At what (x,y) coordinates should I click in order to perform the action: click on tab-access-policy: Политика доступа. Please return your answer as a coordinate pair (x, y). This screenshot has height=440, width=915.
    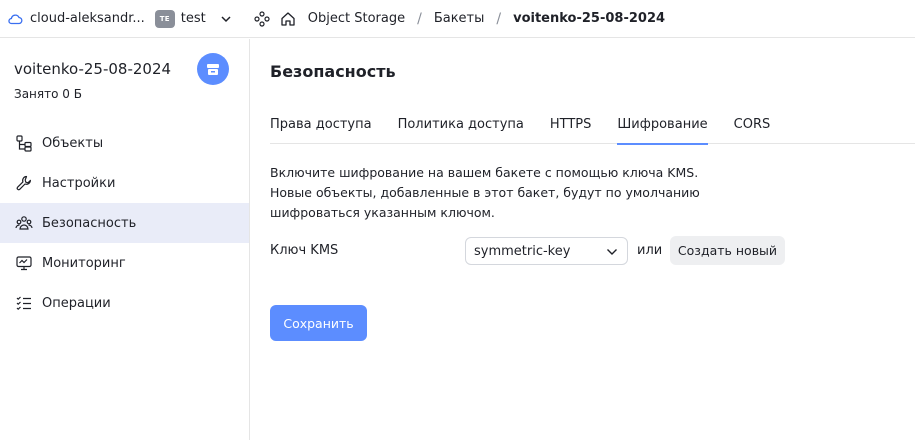
    Looking at the image, I should click on (461, 124).